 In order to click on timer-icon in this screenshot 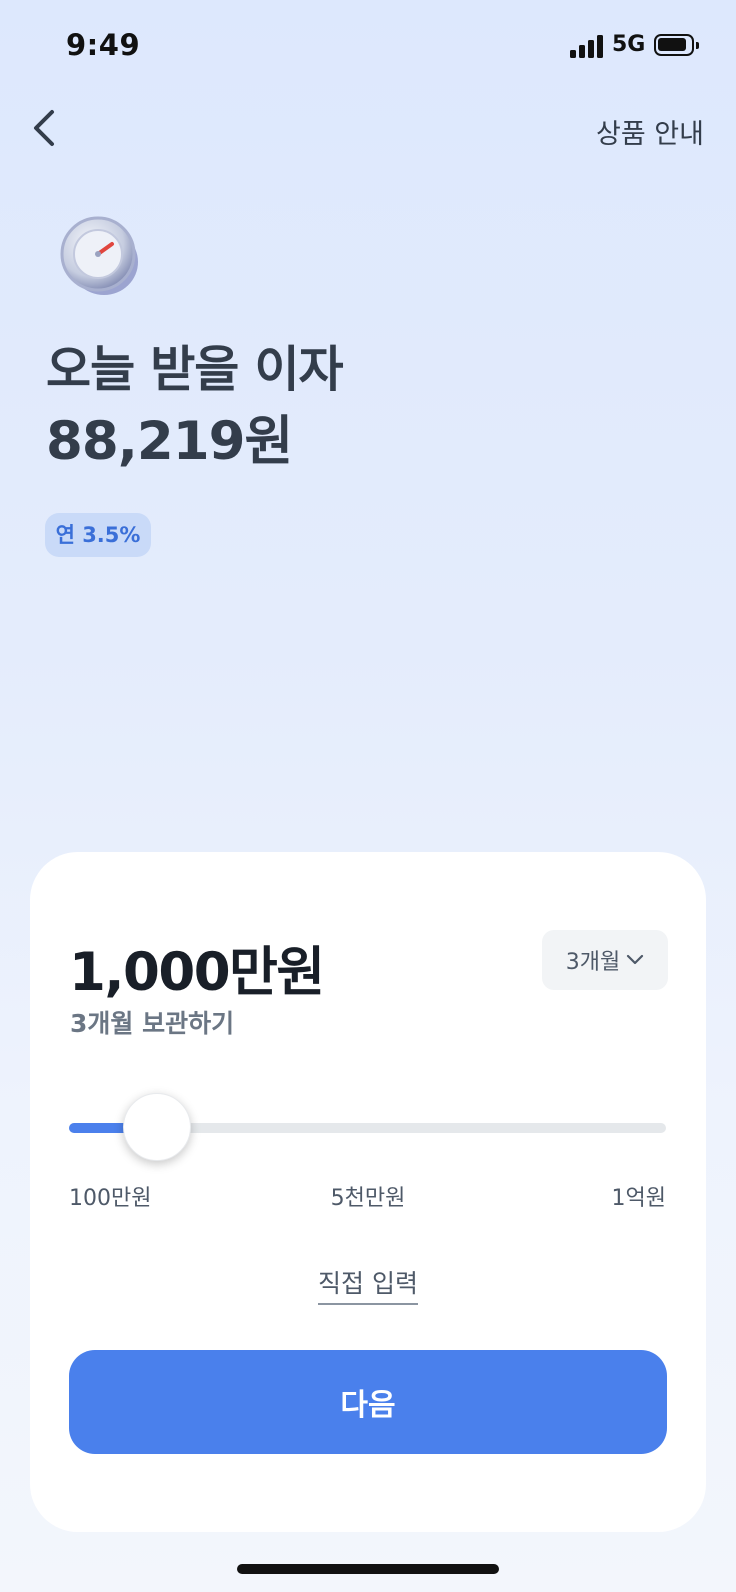, I will do `click(98, 252)`.